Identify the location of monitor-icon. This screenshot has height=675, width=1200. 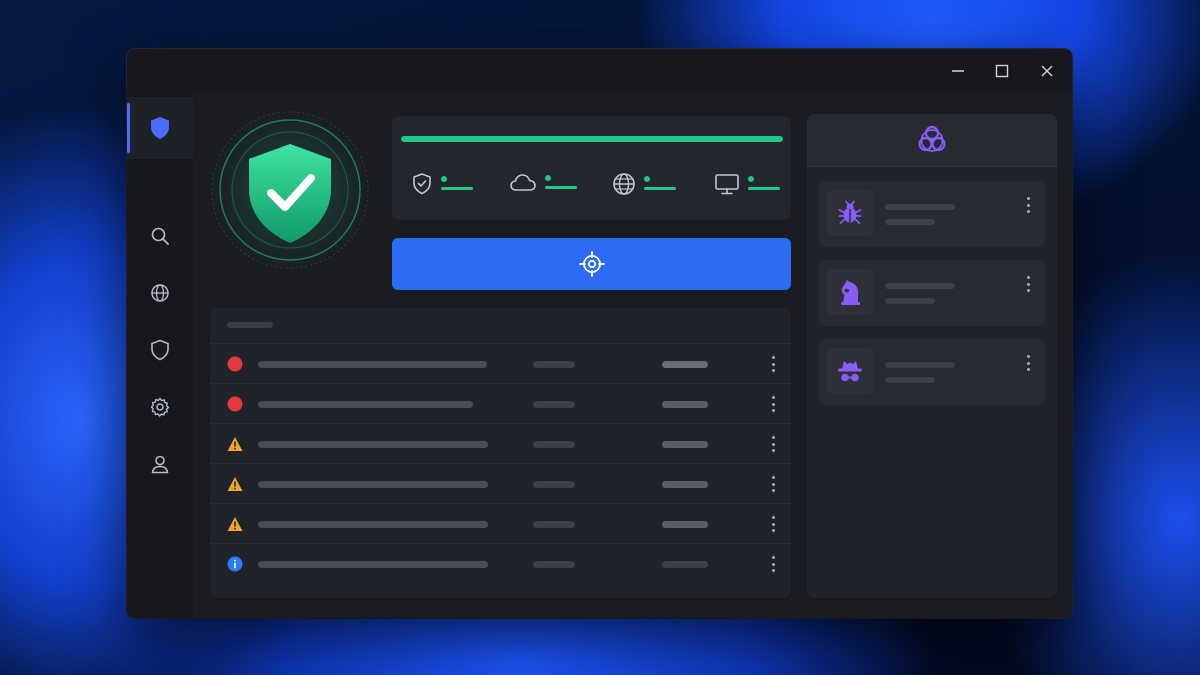
(727, 184).